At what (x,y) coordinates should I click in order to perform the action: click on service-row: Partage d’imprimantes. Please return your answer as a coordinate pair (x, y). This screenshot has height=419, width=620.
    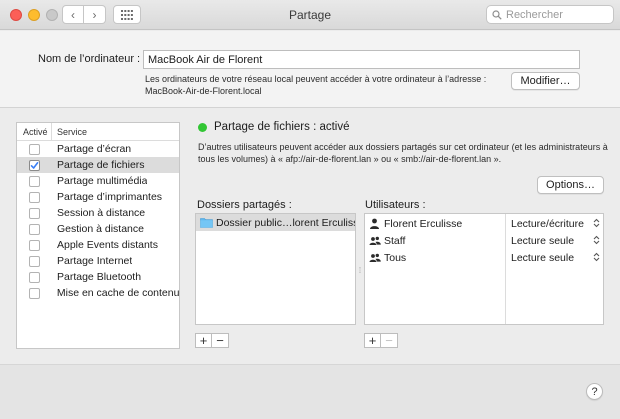
    Looking at the image, I should click on (98, 197).